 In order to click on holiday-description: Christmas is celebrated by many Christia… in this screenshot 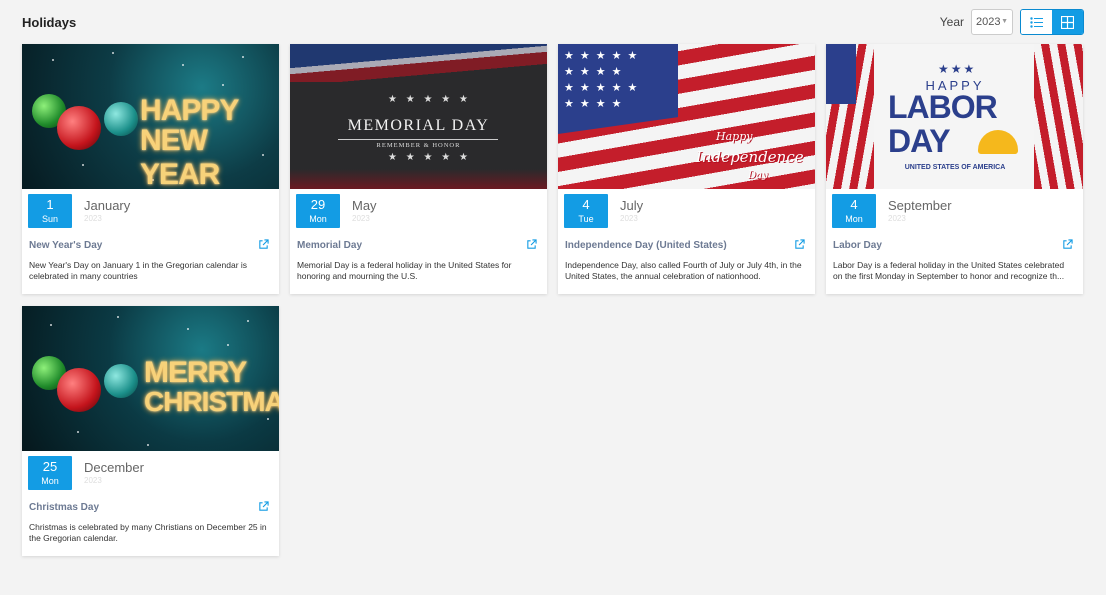, I will do `click(148, 532)`.